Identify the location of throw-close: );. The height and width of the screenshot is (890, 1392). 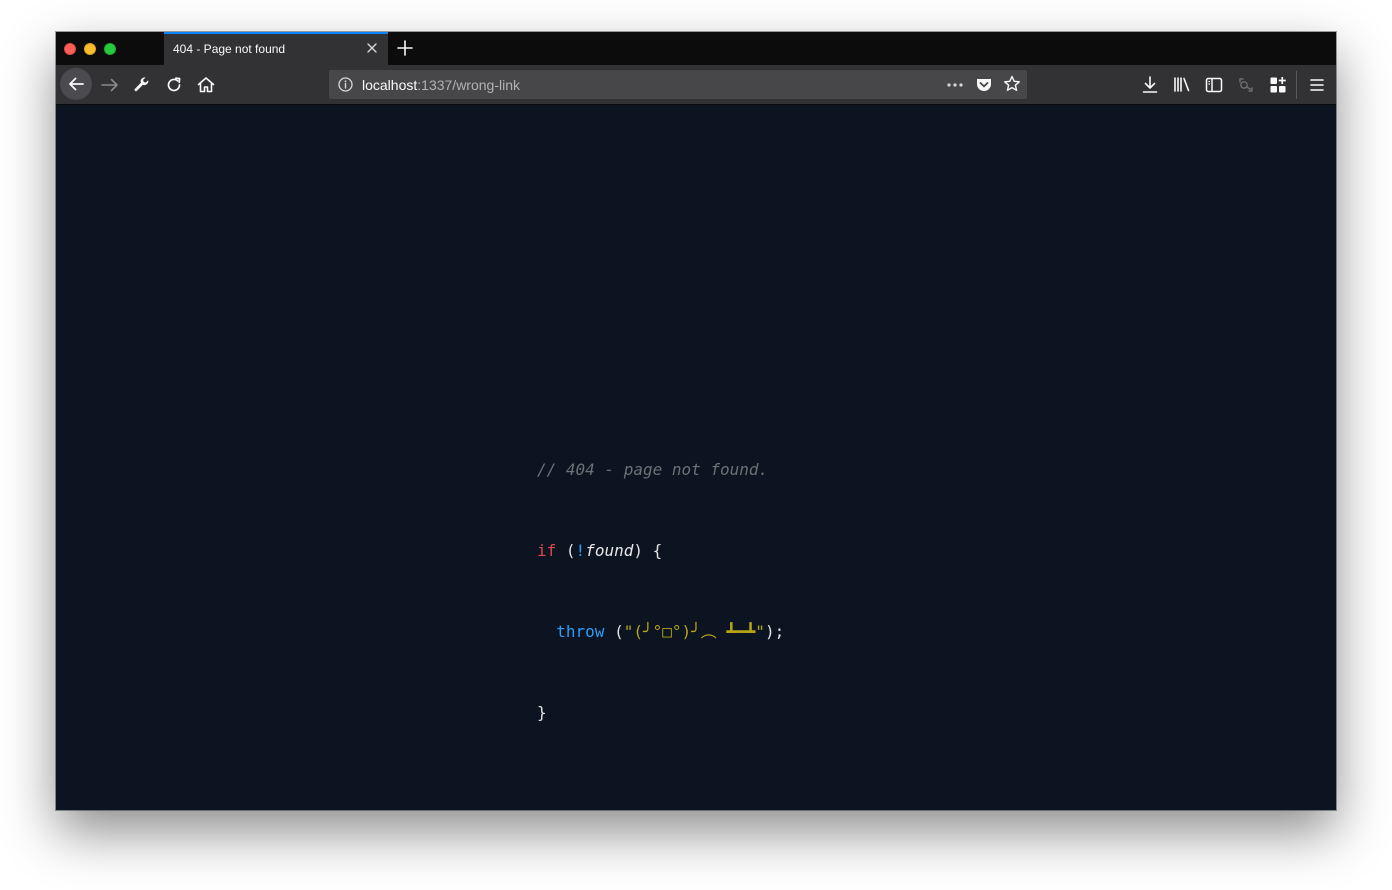
(774, 631).